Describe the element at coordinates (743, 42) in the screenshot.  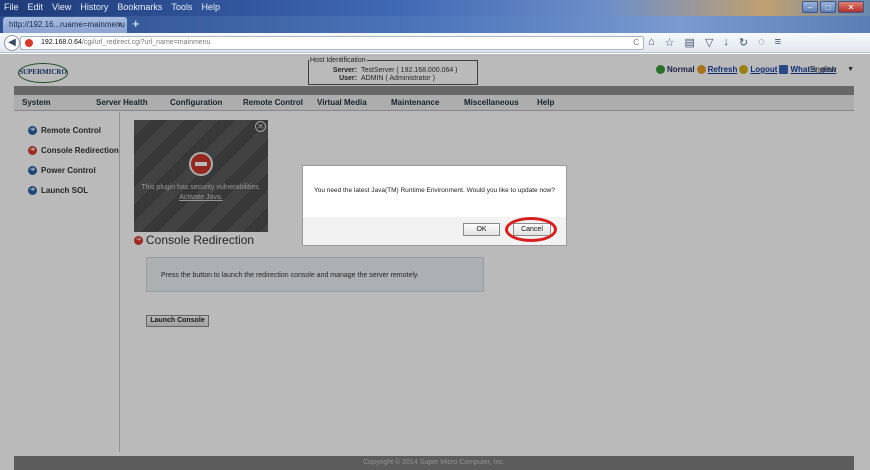
I see `sync-icon: ↻` at that location.